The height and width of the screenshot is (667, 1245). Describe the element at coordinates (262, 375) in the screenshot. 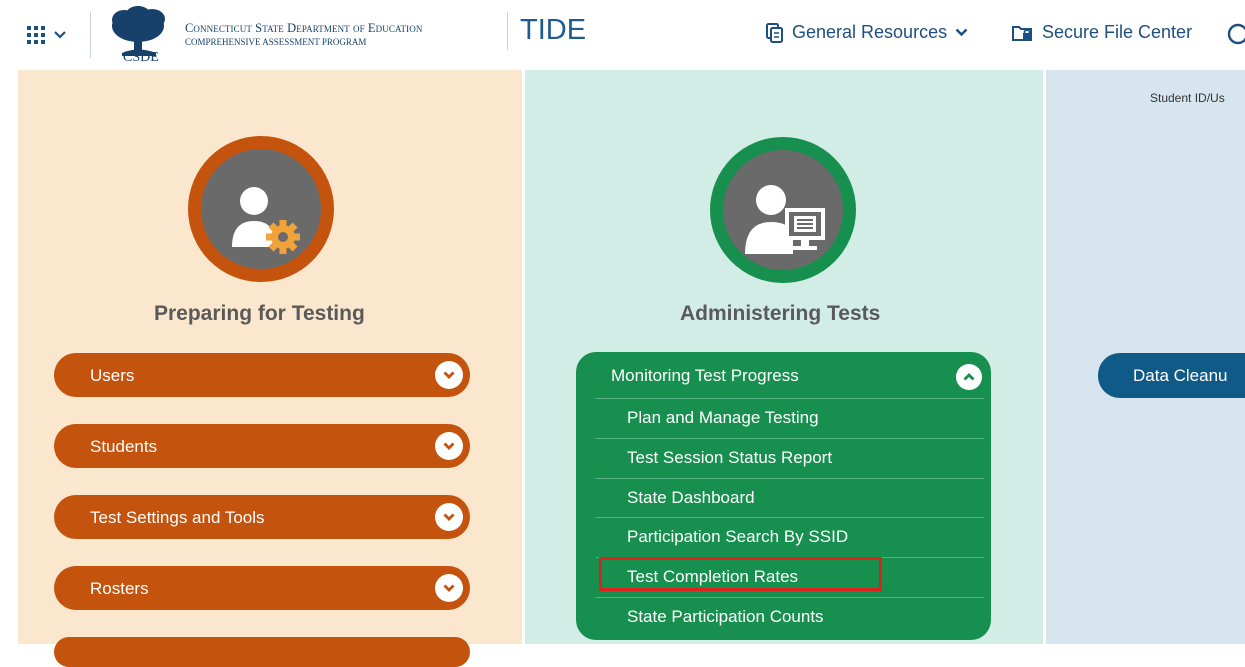

I see `users-accordion: Users` at that location.